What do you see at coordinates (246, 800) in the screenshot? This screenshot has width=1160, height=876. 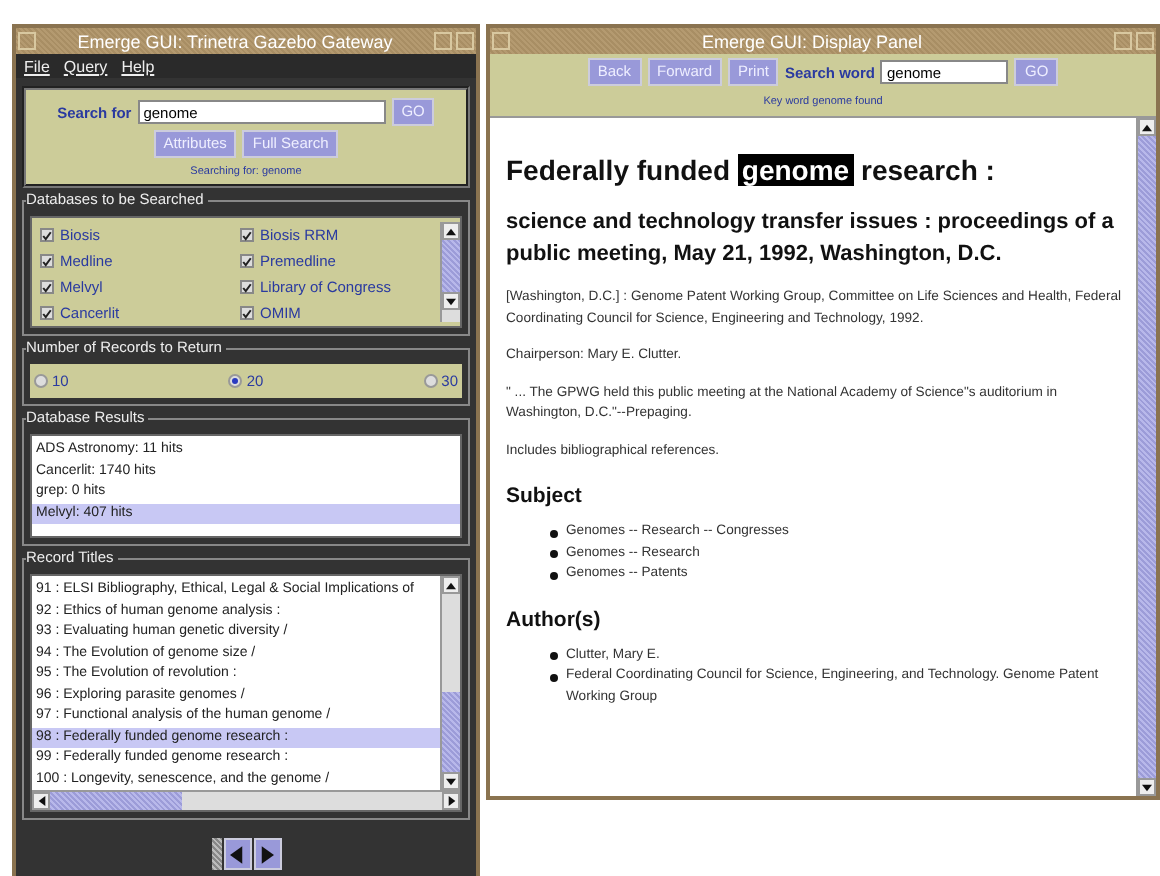 I see `horizontal-scrollbar` at bounding box center [246, 800].